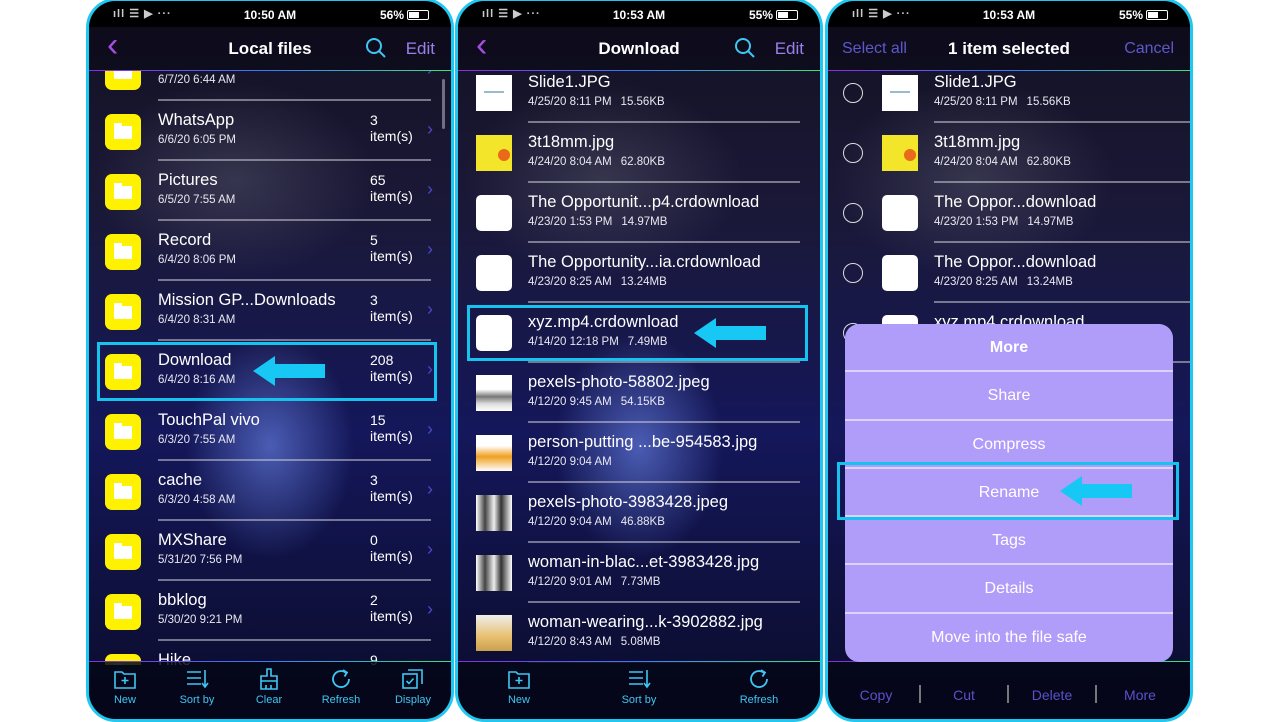 The height and width of the screenshot is (722, 1280). Describe the element at coordinates (1052, 695) in the screenshot. I see `action-delete-button: Delete` at that location.